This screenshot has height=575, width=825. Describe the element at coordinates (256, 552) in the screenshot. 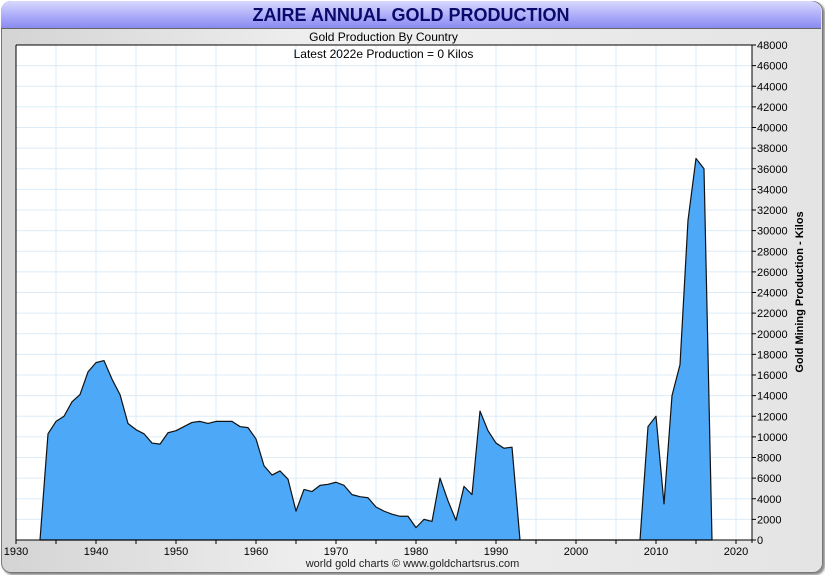

I see `x-tick-label: 1960` at that location.